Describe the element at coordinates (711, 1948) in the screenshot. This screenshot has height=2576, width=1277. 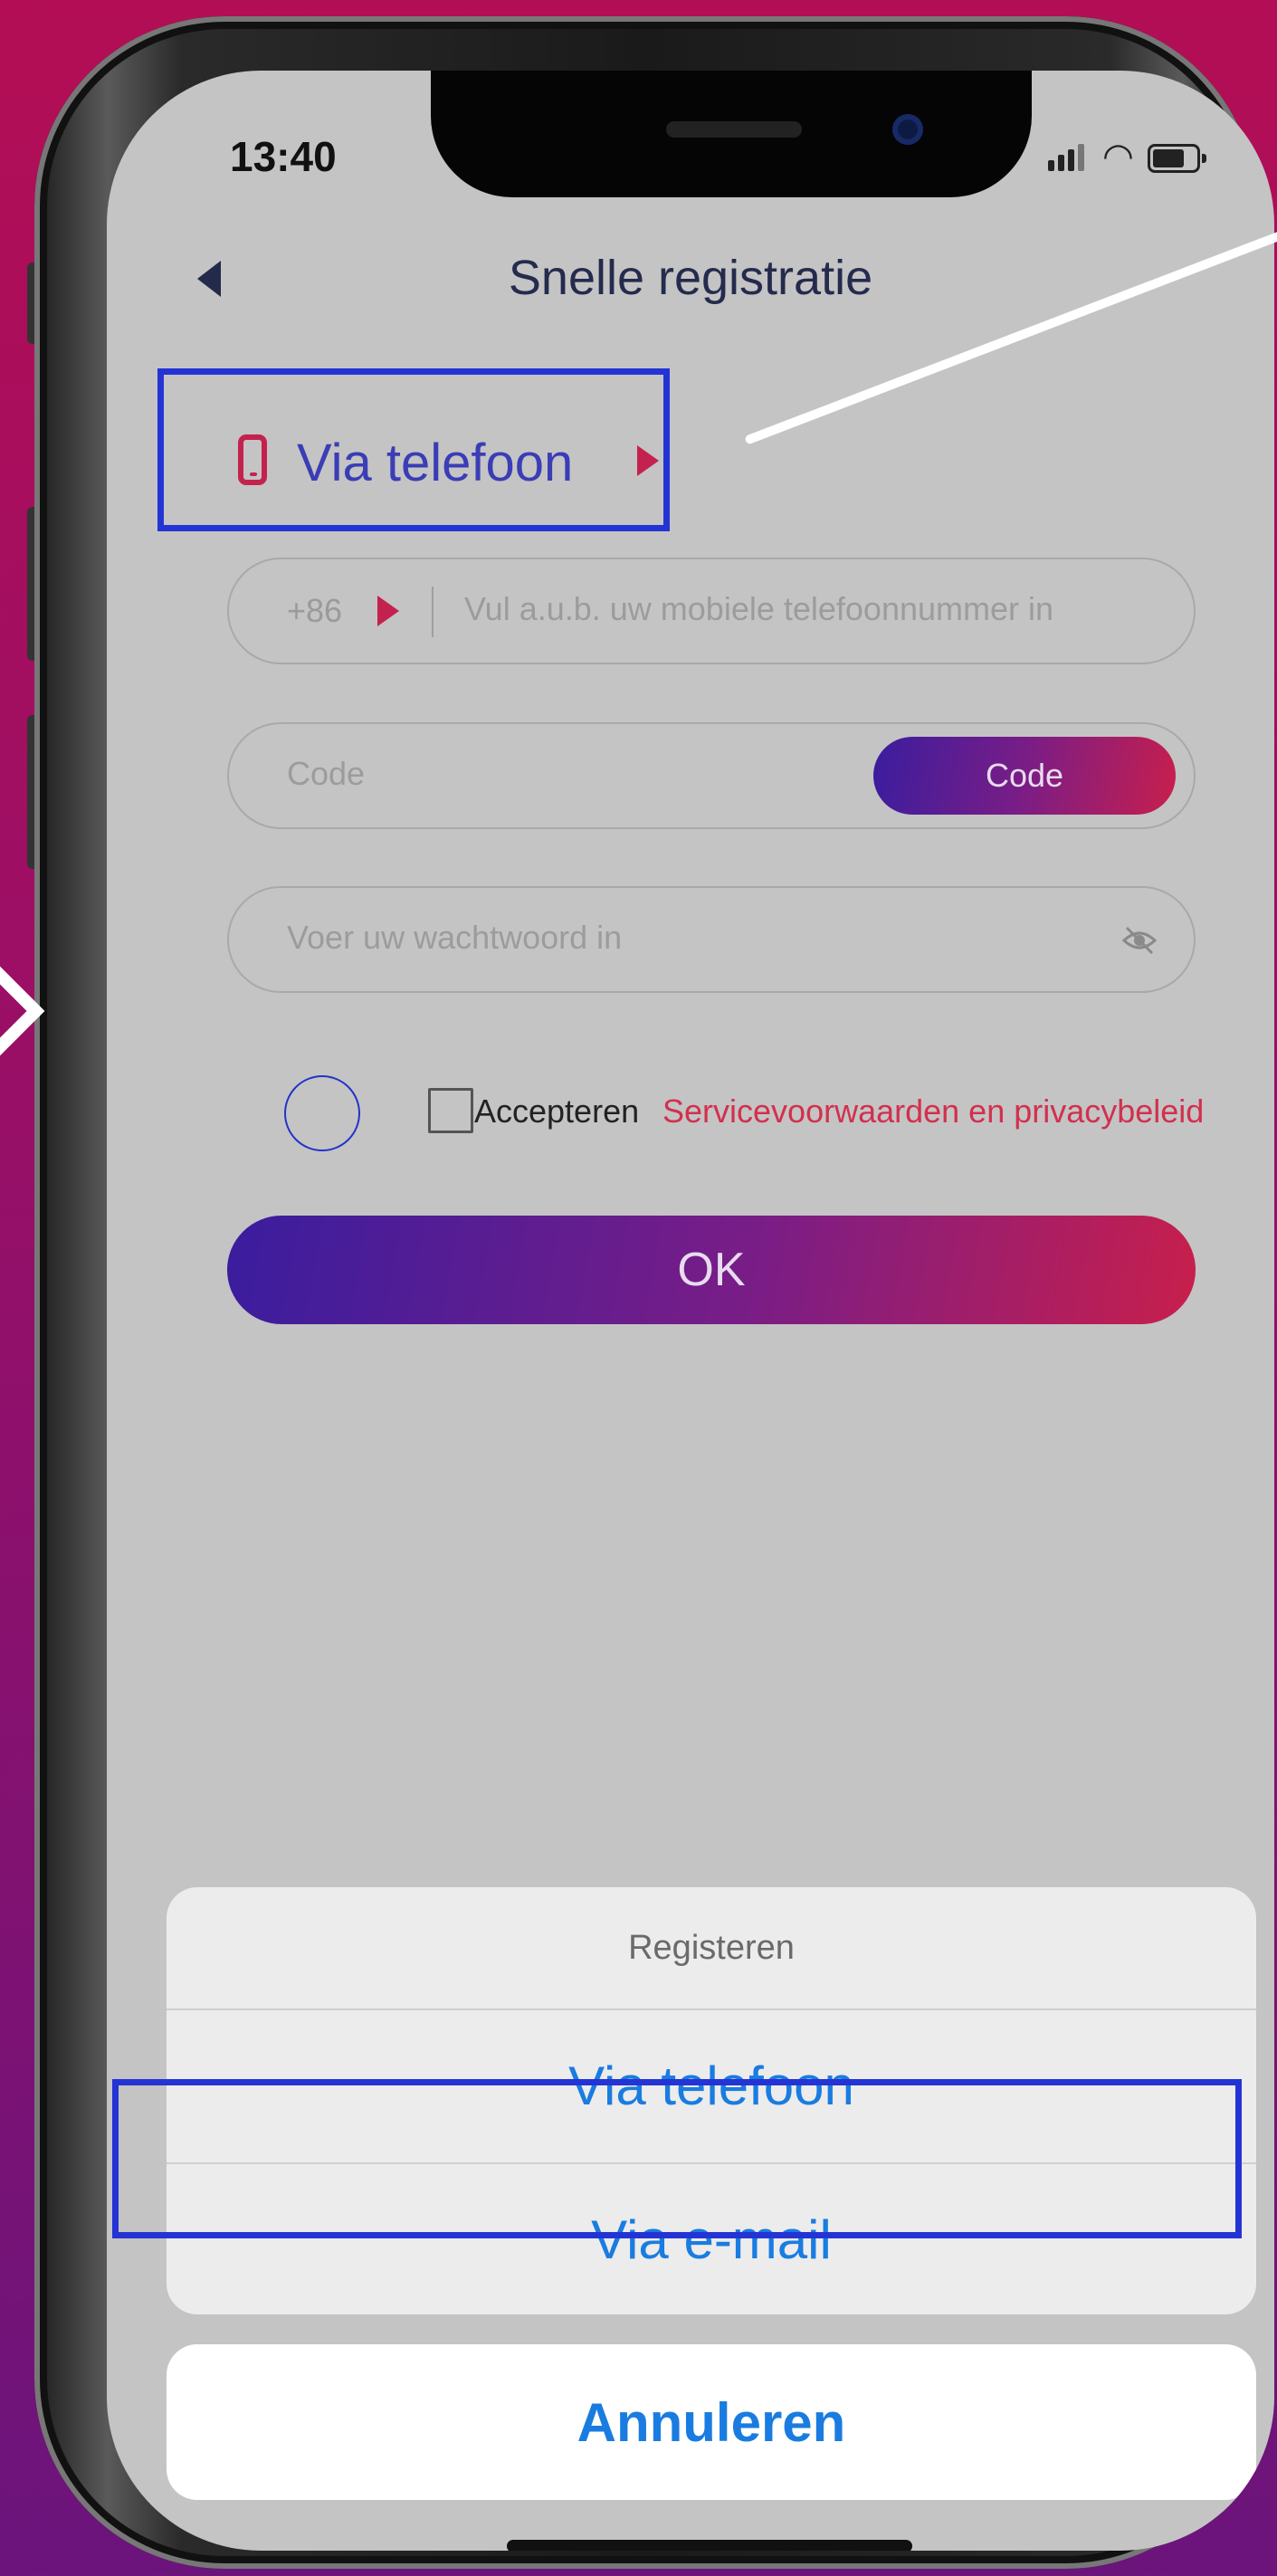
I see `action-sheet-title: Registeren` at that location.